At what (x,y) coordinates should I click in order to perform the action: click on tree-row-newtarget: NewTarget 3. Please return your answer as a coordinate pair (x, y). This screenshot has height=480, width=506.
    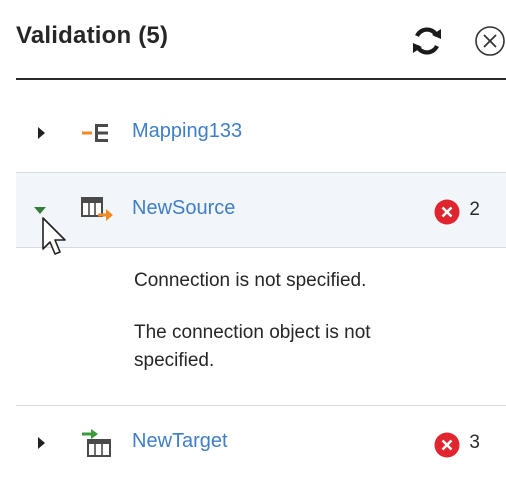
    Looking at the image, I should click on (261, 443).